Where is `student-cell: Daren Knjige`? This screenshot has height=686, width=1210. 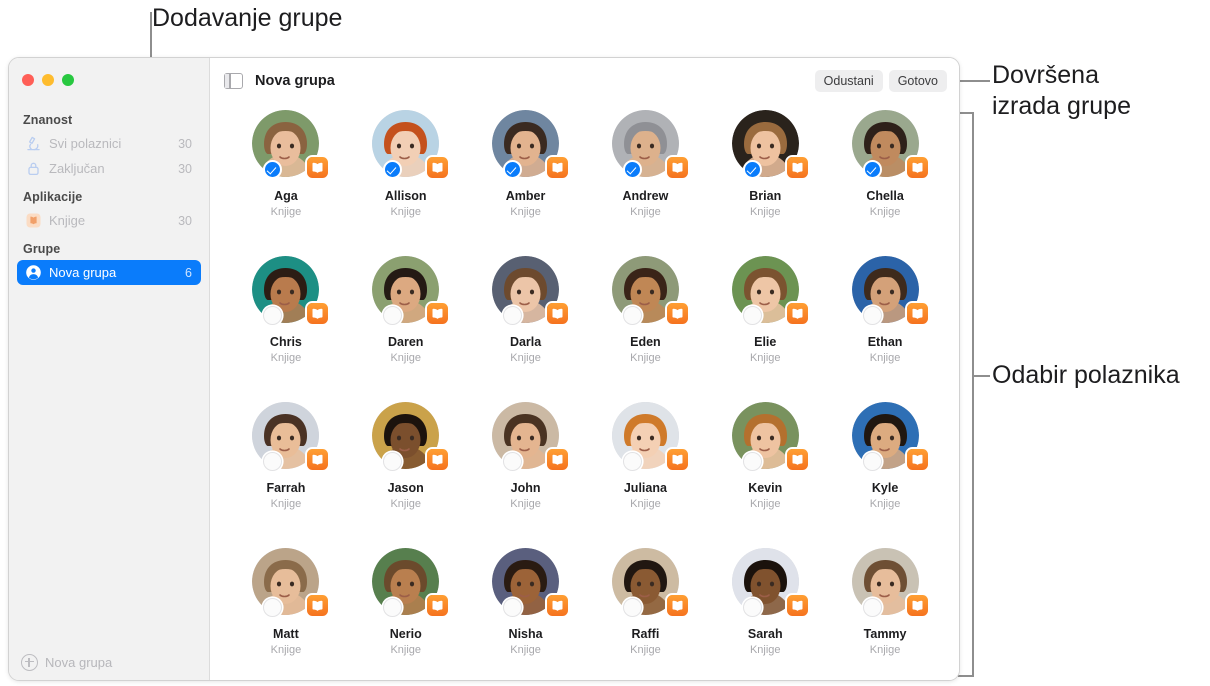 student-cell: Daren Knjige is located at coordinates (406, 329).